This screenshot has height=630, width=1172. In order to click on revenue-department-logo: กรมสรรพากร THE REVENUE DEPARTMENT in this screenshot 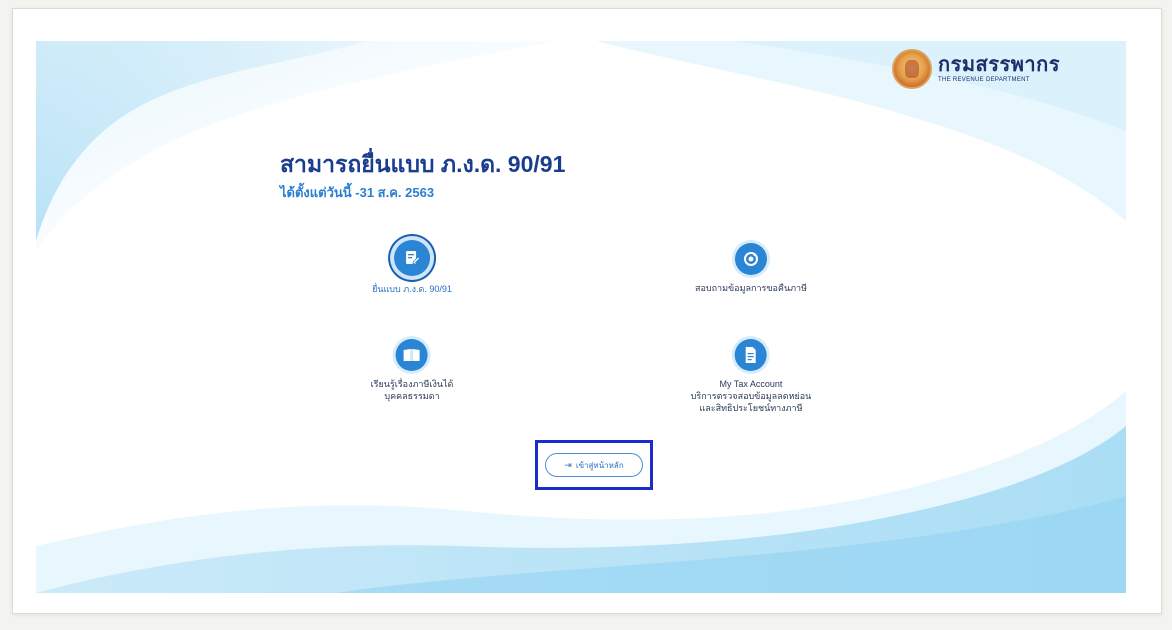, I will do `click(976, 69)`.